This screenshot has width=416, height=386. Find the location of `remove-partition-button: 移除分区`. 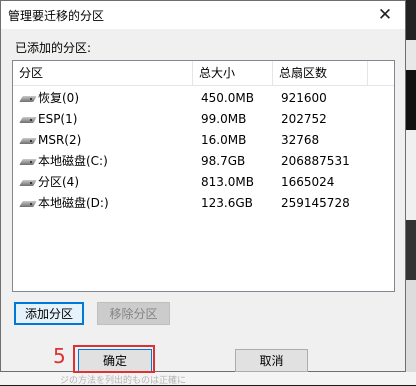

remove-partition-button: 移除分区 is located at coordinates (133, 313).